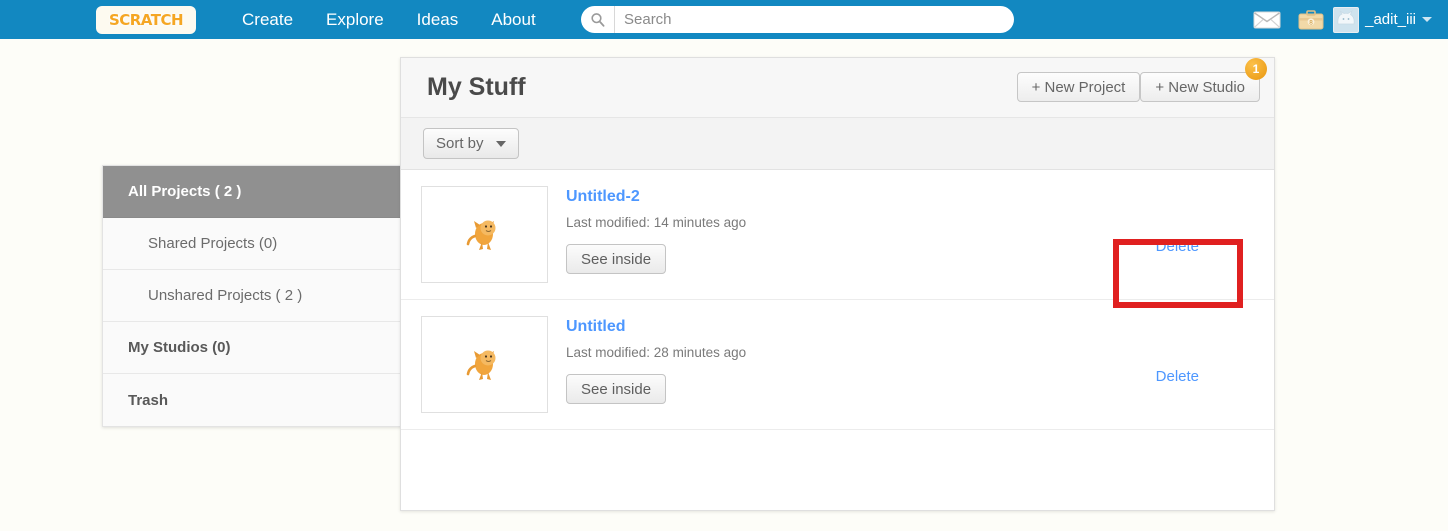 This screenshot has height=531, width=1448. I want to click on svg-text: 8, so click(1311, 22).